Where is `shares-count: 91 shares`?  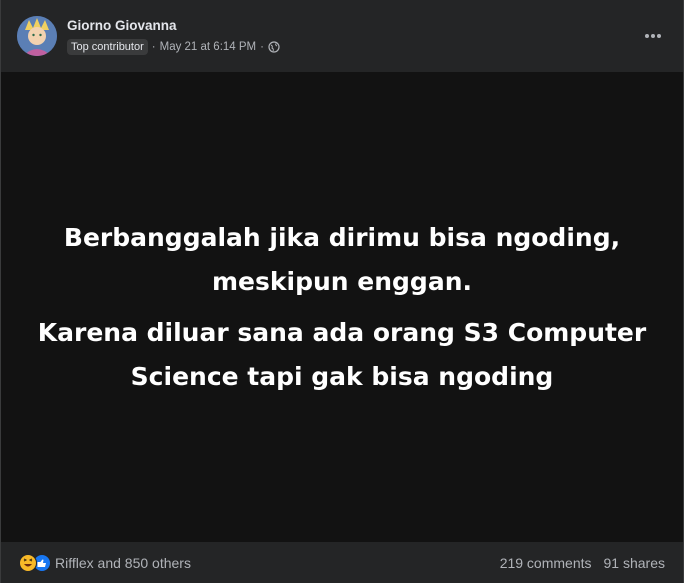
shares-count: 91 shares is located at coordinates (634, 563).